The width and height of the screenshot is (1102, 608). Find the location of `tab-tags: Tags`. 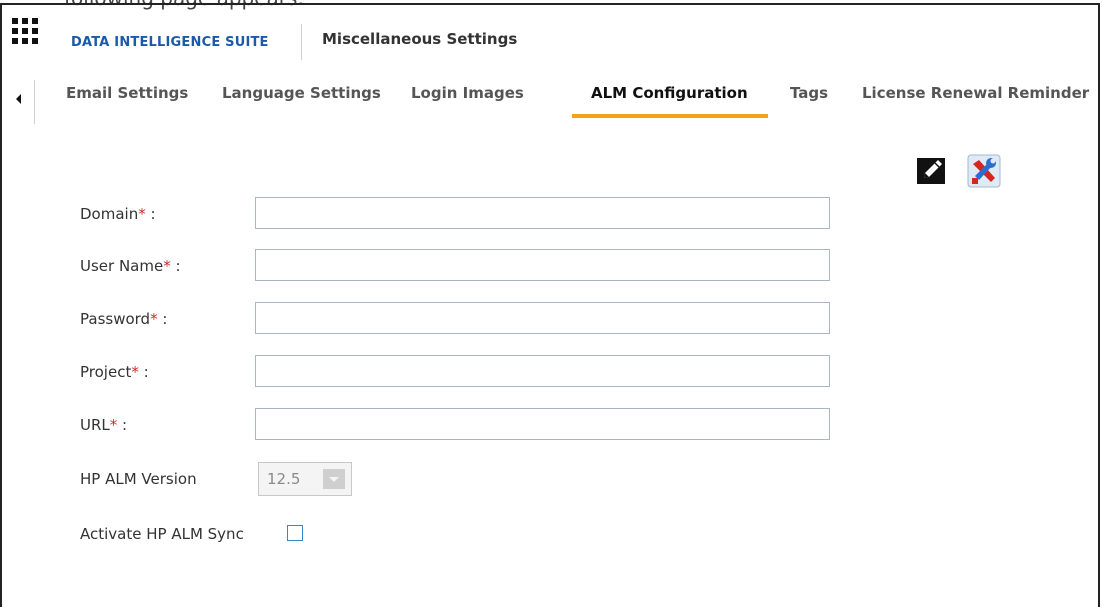

tab-tags: Tags is located at coordinates (809, 93).